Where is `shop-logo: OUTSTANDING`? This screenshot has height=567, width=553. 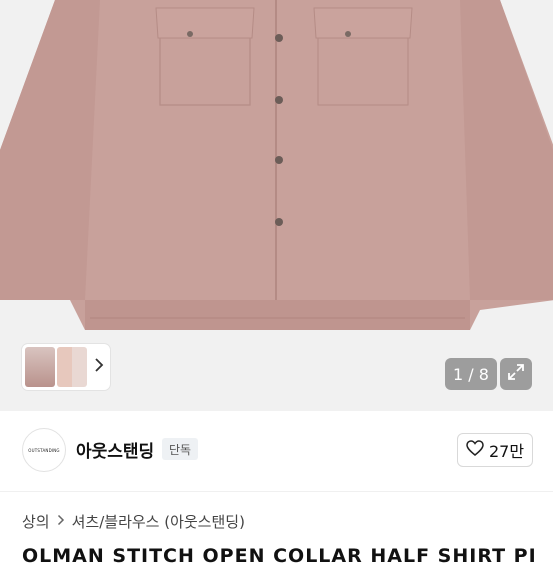 shop-logo: OUTSTANDING is located at coordinates (44, 450).